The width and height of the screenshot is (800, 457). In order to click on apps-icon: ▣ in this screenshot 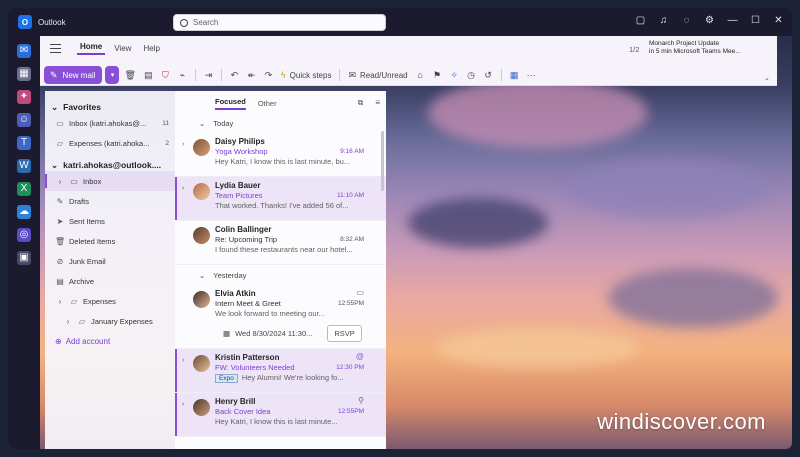, I will do `click(24, 258)`.